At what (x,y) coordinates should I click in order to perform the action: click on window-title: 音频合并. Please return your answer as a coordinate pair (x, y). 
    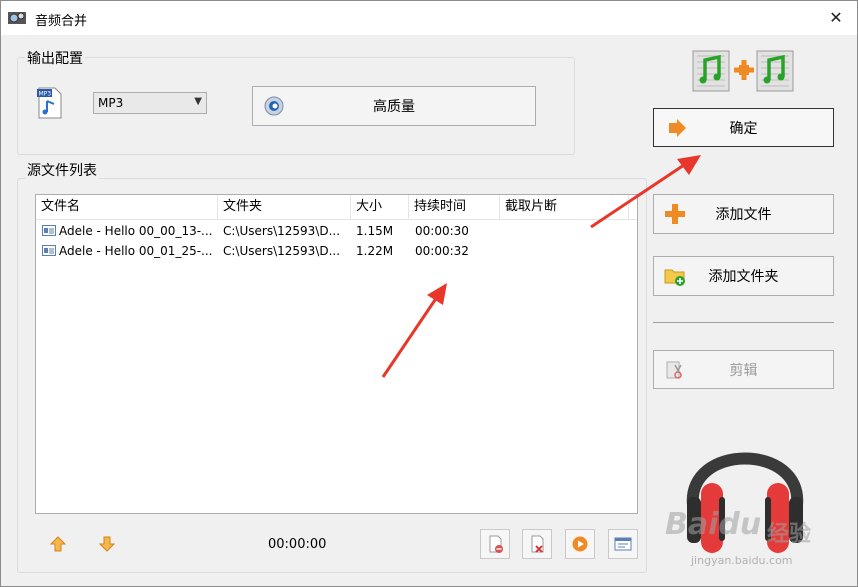
    Looking at the image, I should click on (61, 21).